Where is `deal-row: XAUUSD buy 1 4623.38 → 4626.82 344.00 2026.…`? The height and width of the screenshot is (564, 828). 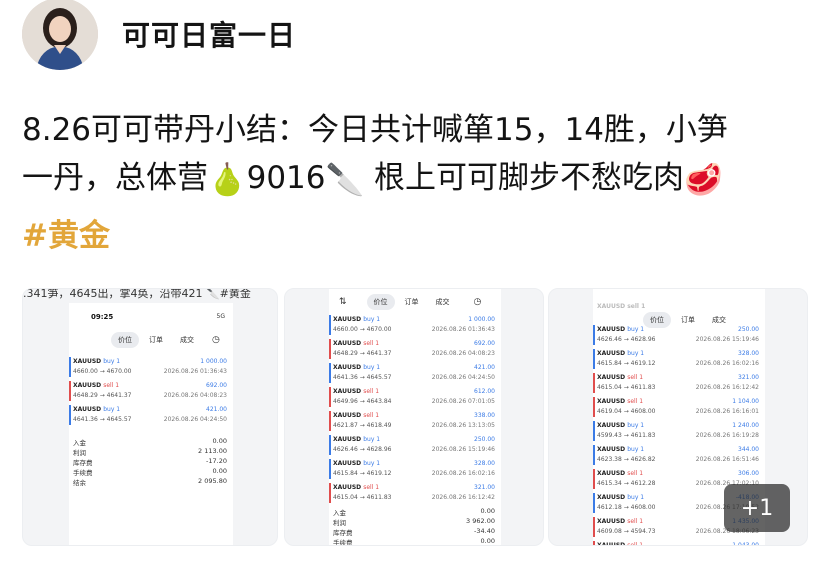
deal-row: XAUUSD buy 1 4623.38 → 4626.82 344.00 2026.… is located at coordinates (679, 455).